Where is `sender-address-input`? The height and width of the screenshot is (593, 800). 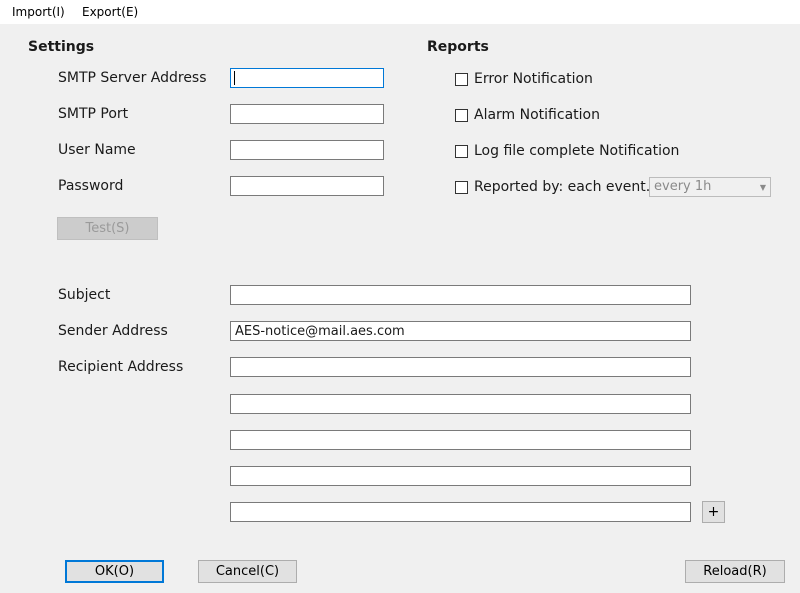
sender-address-input is located at coordinates (460, 331).